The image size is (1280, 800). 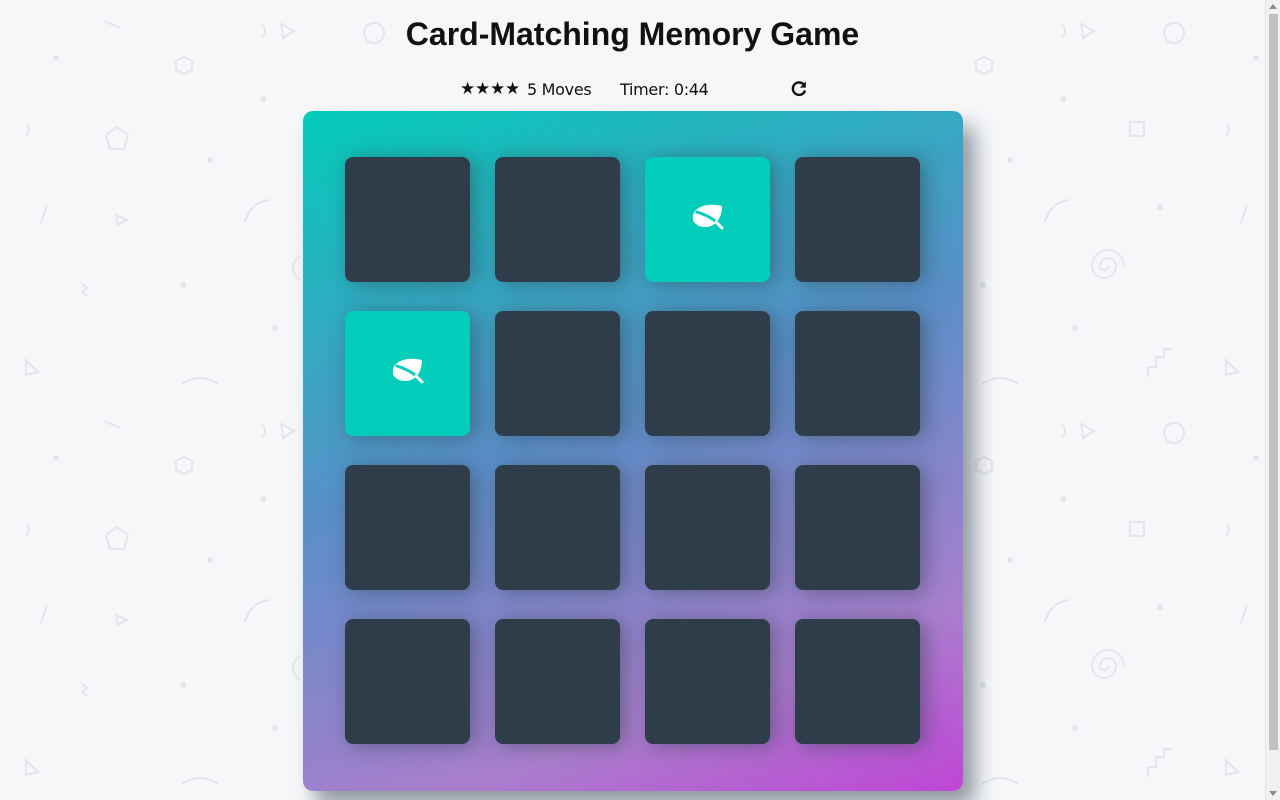 What do you see at coordinates (632, 34) in the screenshot?
I see `page-title: Card-Matching Memory Game` at bounding box center [632, 34].